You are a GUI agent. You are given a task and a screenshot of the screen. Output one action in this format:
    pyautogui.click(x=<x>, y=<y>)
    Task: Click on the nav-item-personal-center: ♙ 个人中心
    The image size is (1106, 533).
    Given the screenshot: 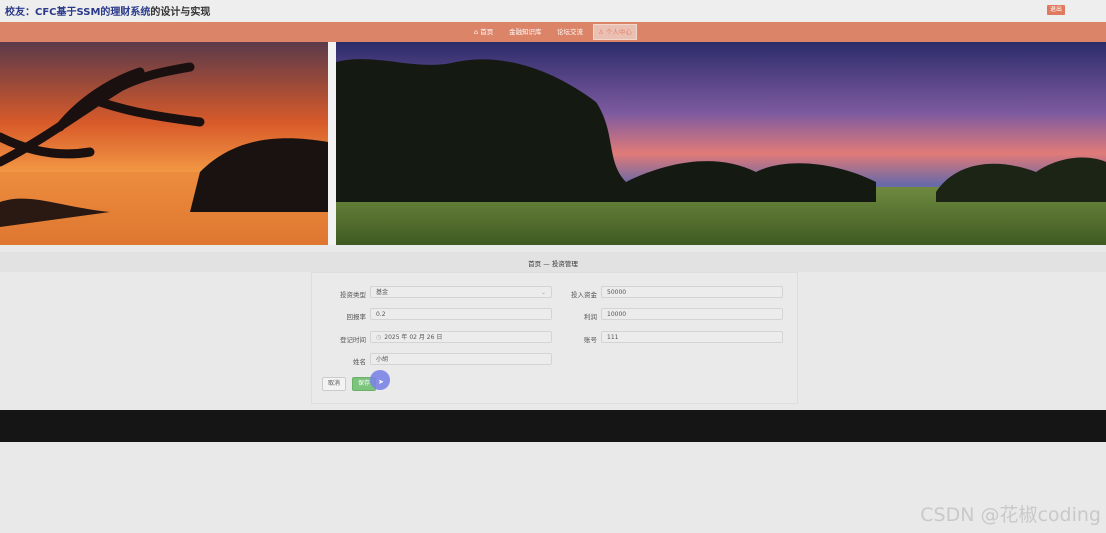 What is the action you would take?
    pyautogui.click(x=615, y=32)
    